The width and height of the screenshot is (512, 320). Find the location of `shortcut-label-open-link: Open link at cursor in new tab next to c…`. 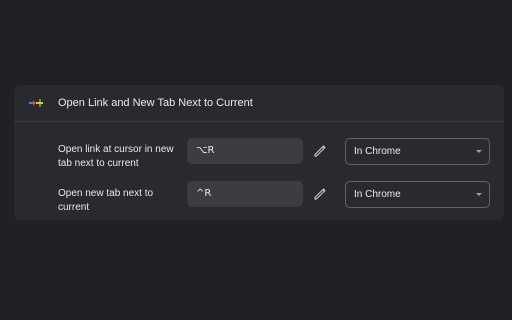

shortcut-label-open-link: Open link at cursor in new tab next to c… is located at coordinates (116, 156).